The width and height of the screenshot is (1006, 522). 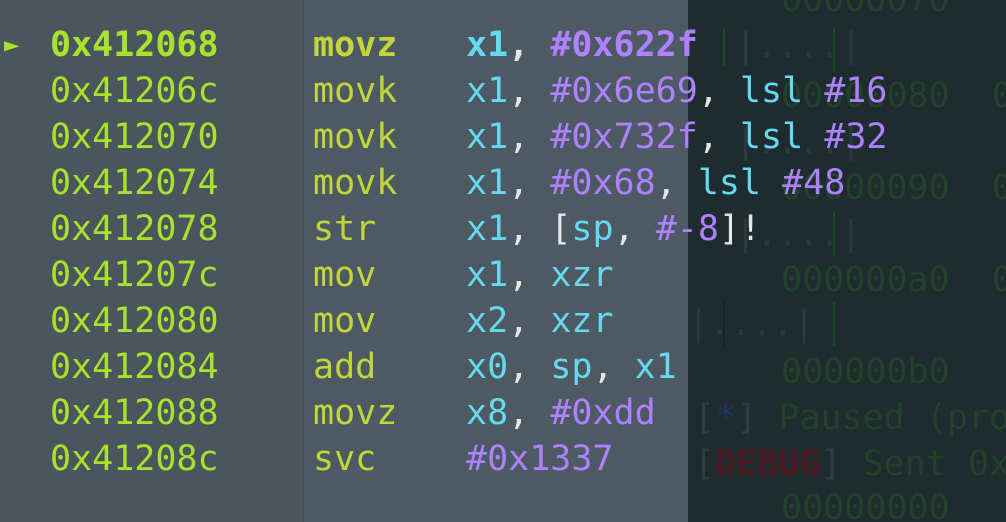 I want to click on operand-imm: #0x622f, so click(x=624, y=45).